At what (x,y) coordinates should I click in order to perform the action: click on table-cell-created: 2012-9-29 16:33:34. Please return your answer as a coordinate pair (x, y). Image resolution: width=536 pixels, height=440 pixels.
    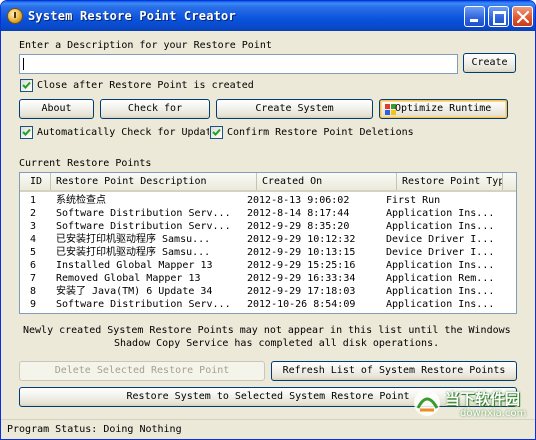
    Looking at the image, I should click on (301, 278).